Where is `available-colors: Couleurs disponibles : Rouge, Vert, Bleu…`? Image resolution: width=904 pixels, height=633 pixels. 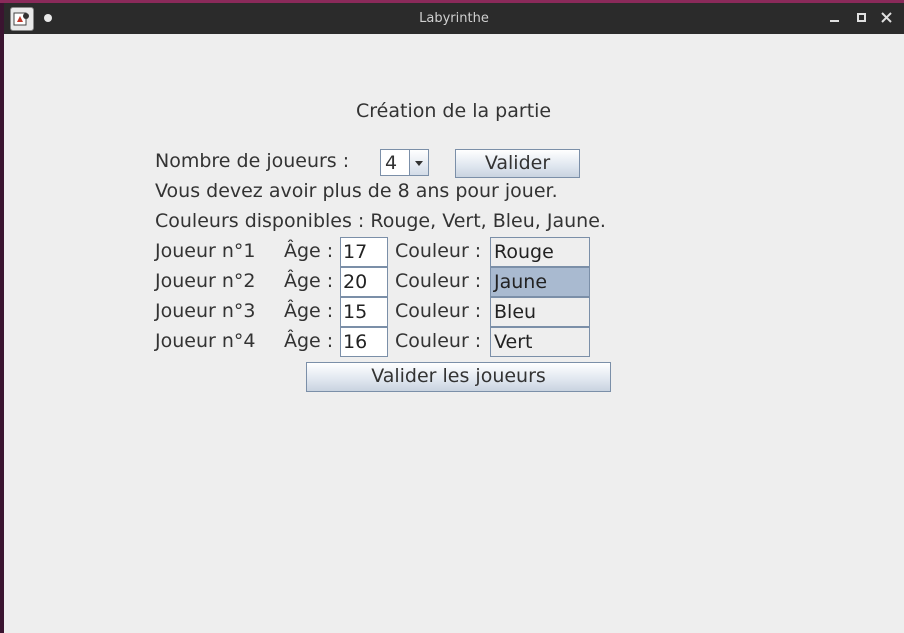
available-colors: Couleurs disponibles : Rouge, Vert, Bleu… is located at coordinates (380, 221).